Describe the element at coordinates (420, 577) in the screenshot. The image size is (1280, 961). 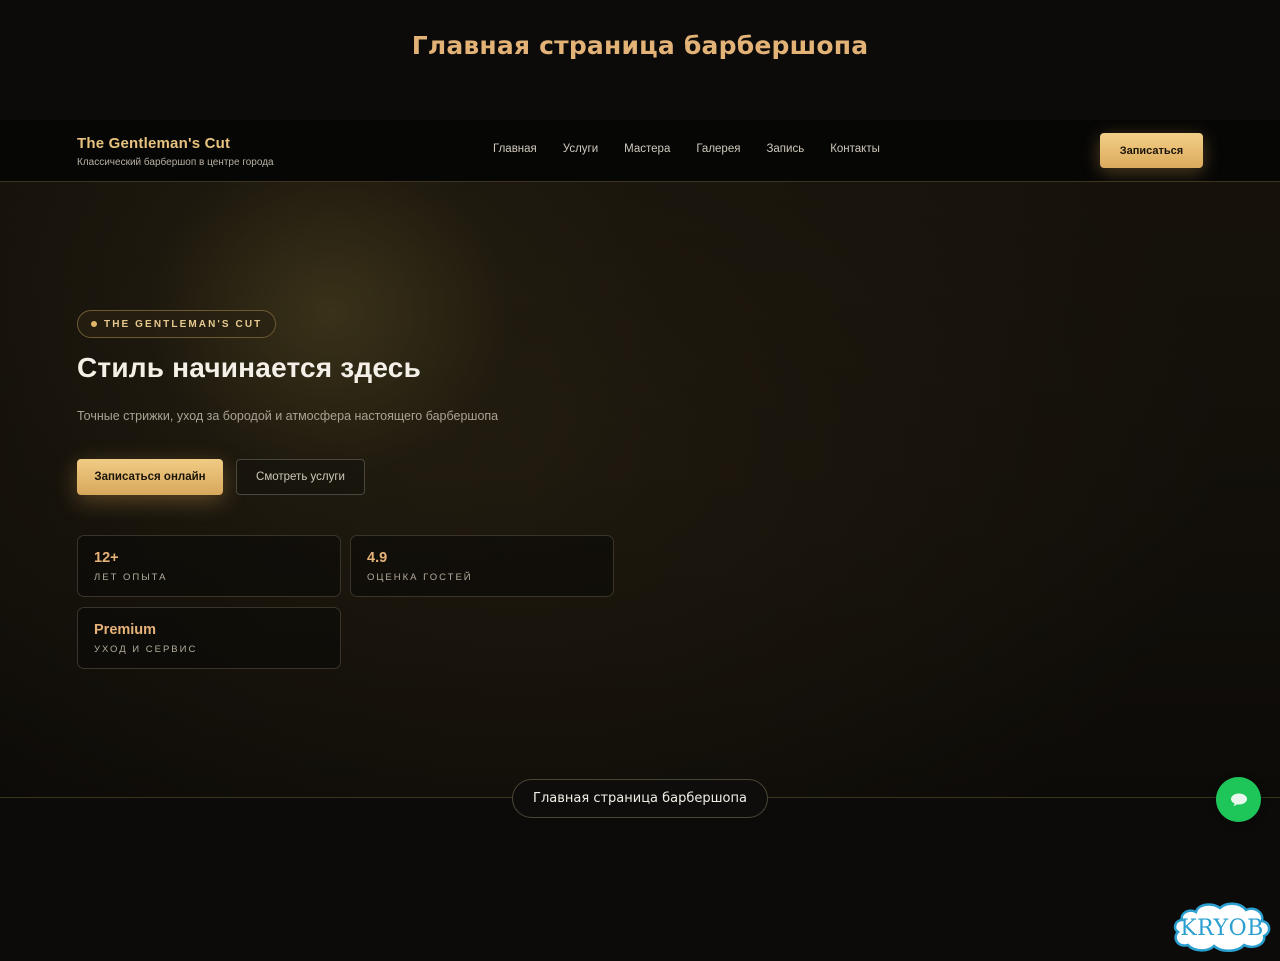
I see `stat-label: ОЦЕНКА ГОСТЕЙ` at that location.